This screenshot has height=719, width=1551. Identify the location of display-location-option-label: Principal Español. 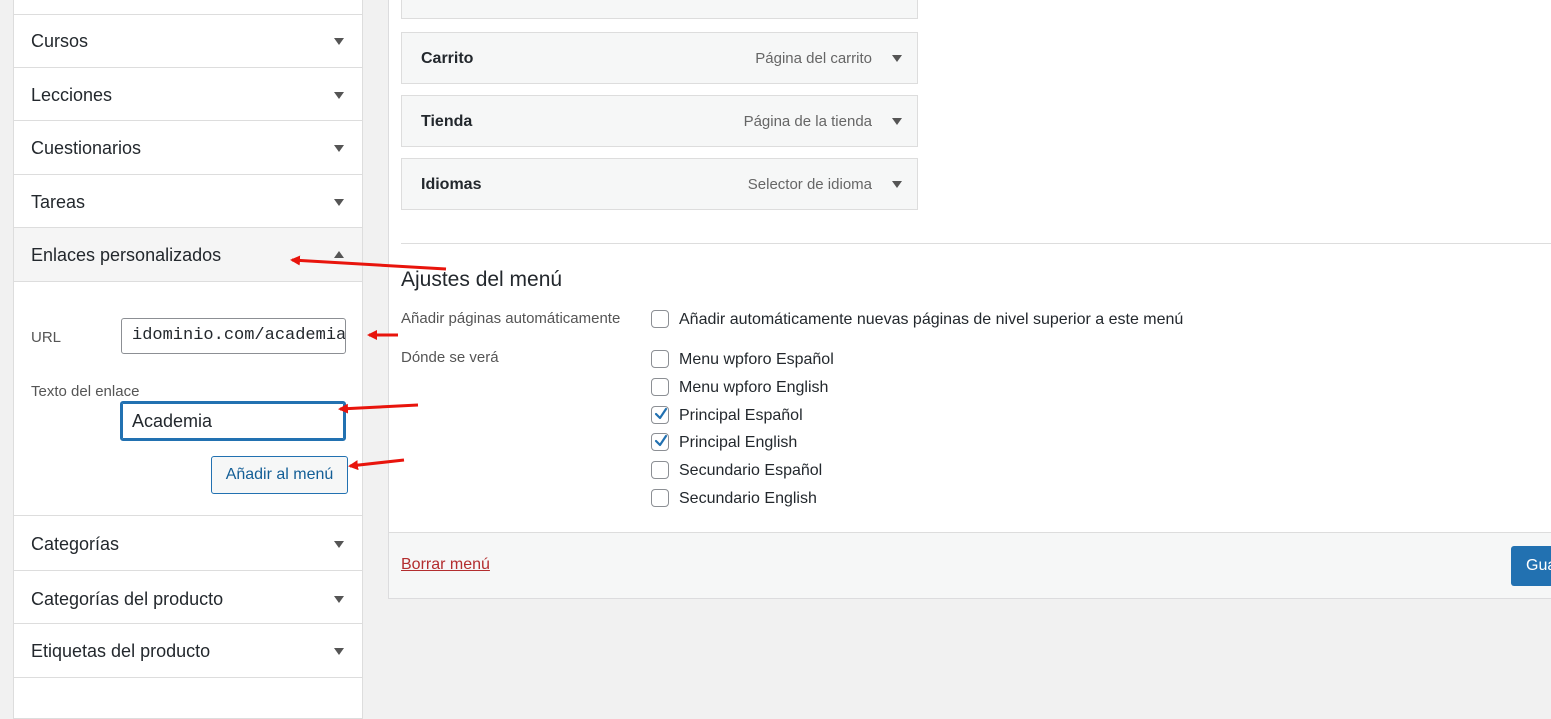
(741, 415).